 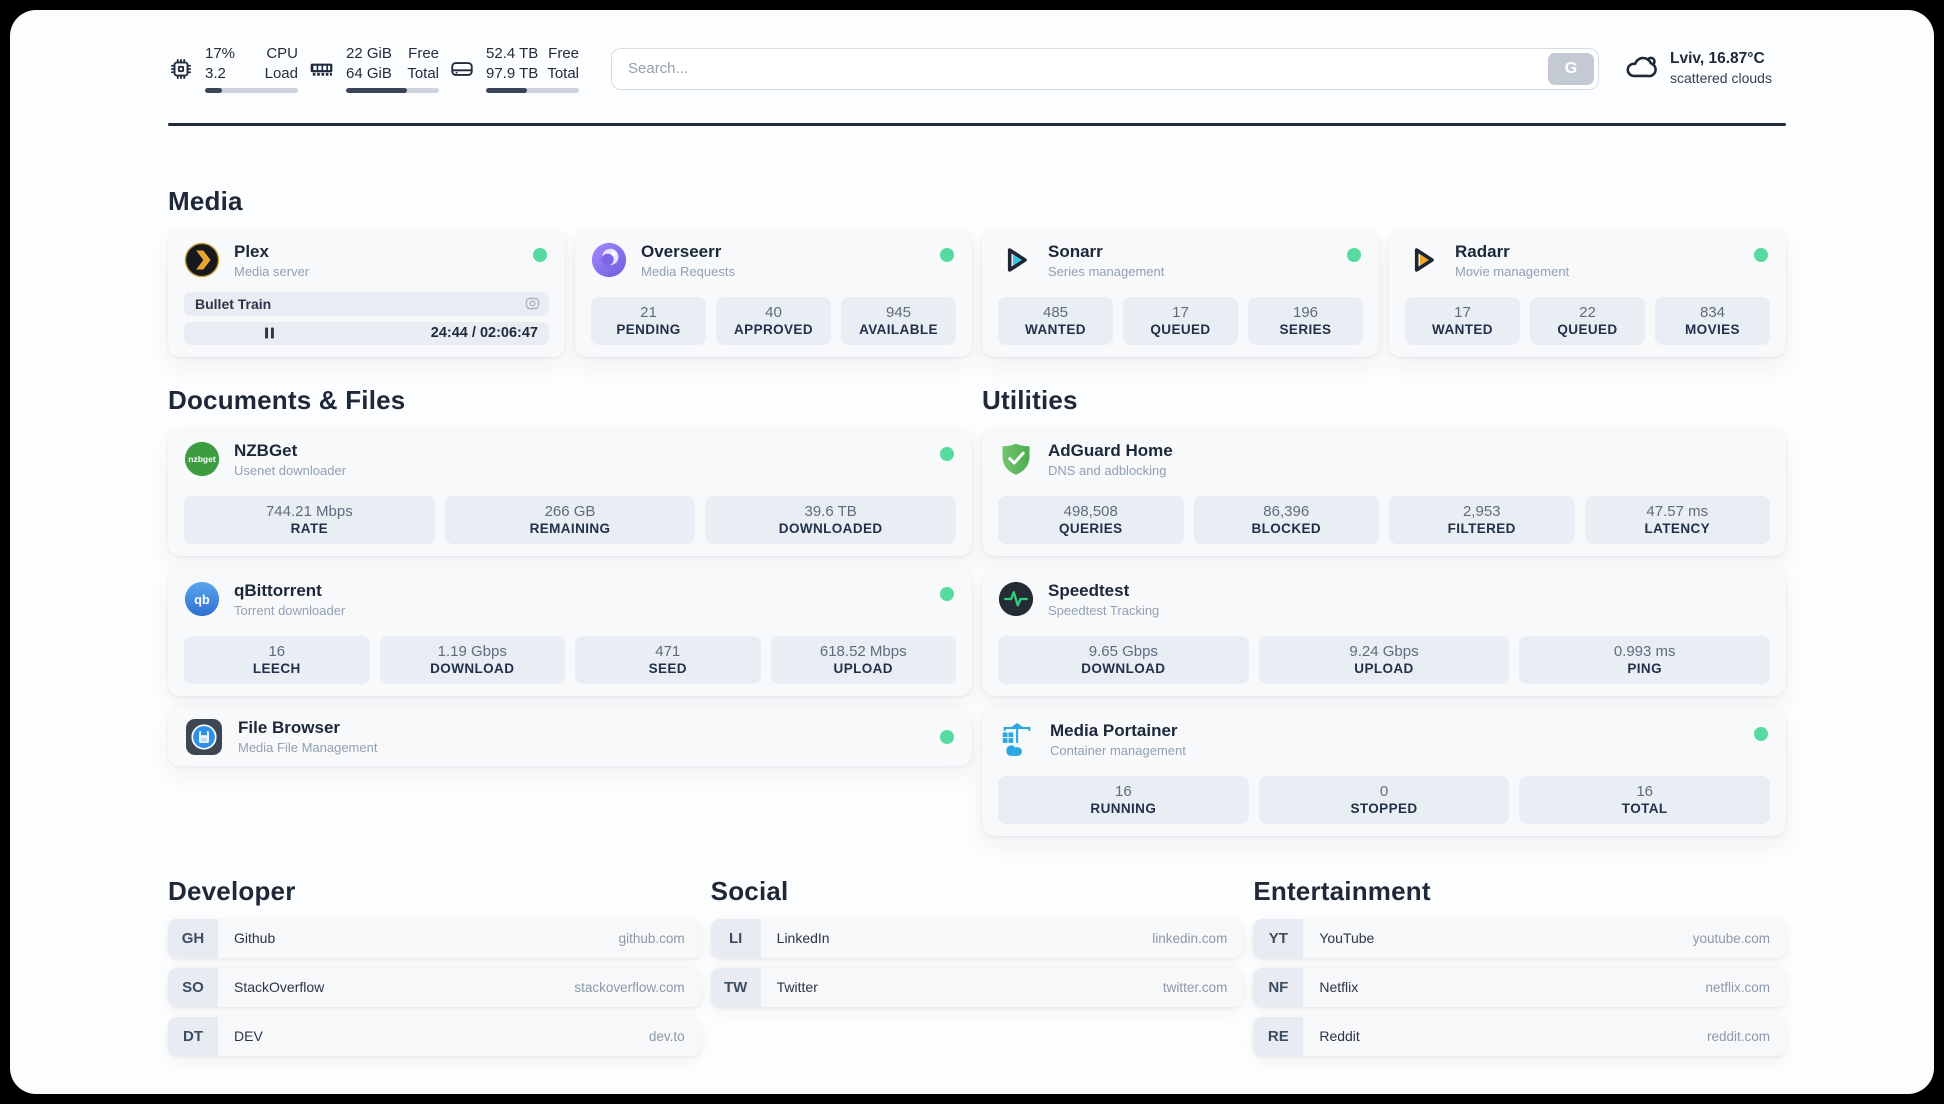 What do you see at coordinates (321, 69) in the screenshot?
I see `memory-icon` at bounding box center [321, 69].